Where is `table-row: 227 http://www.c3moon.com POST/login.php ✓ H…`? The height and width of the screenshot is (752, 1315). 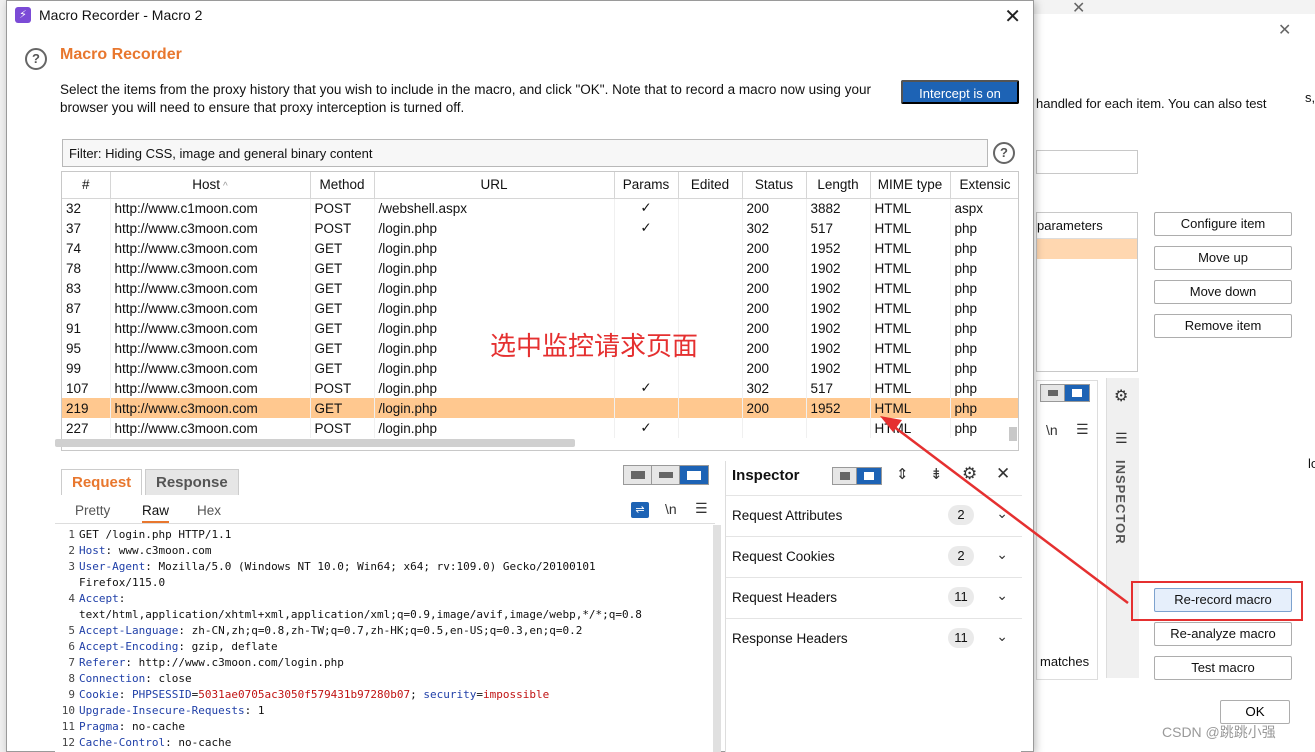 table-row: 227 http://www.c3moon.com POST/login.php ✓ H… is located at coordinates (540, 428).